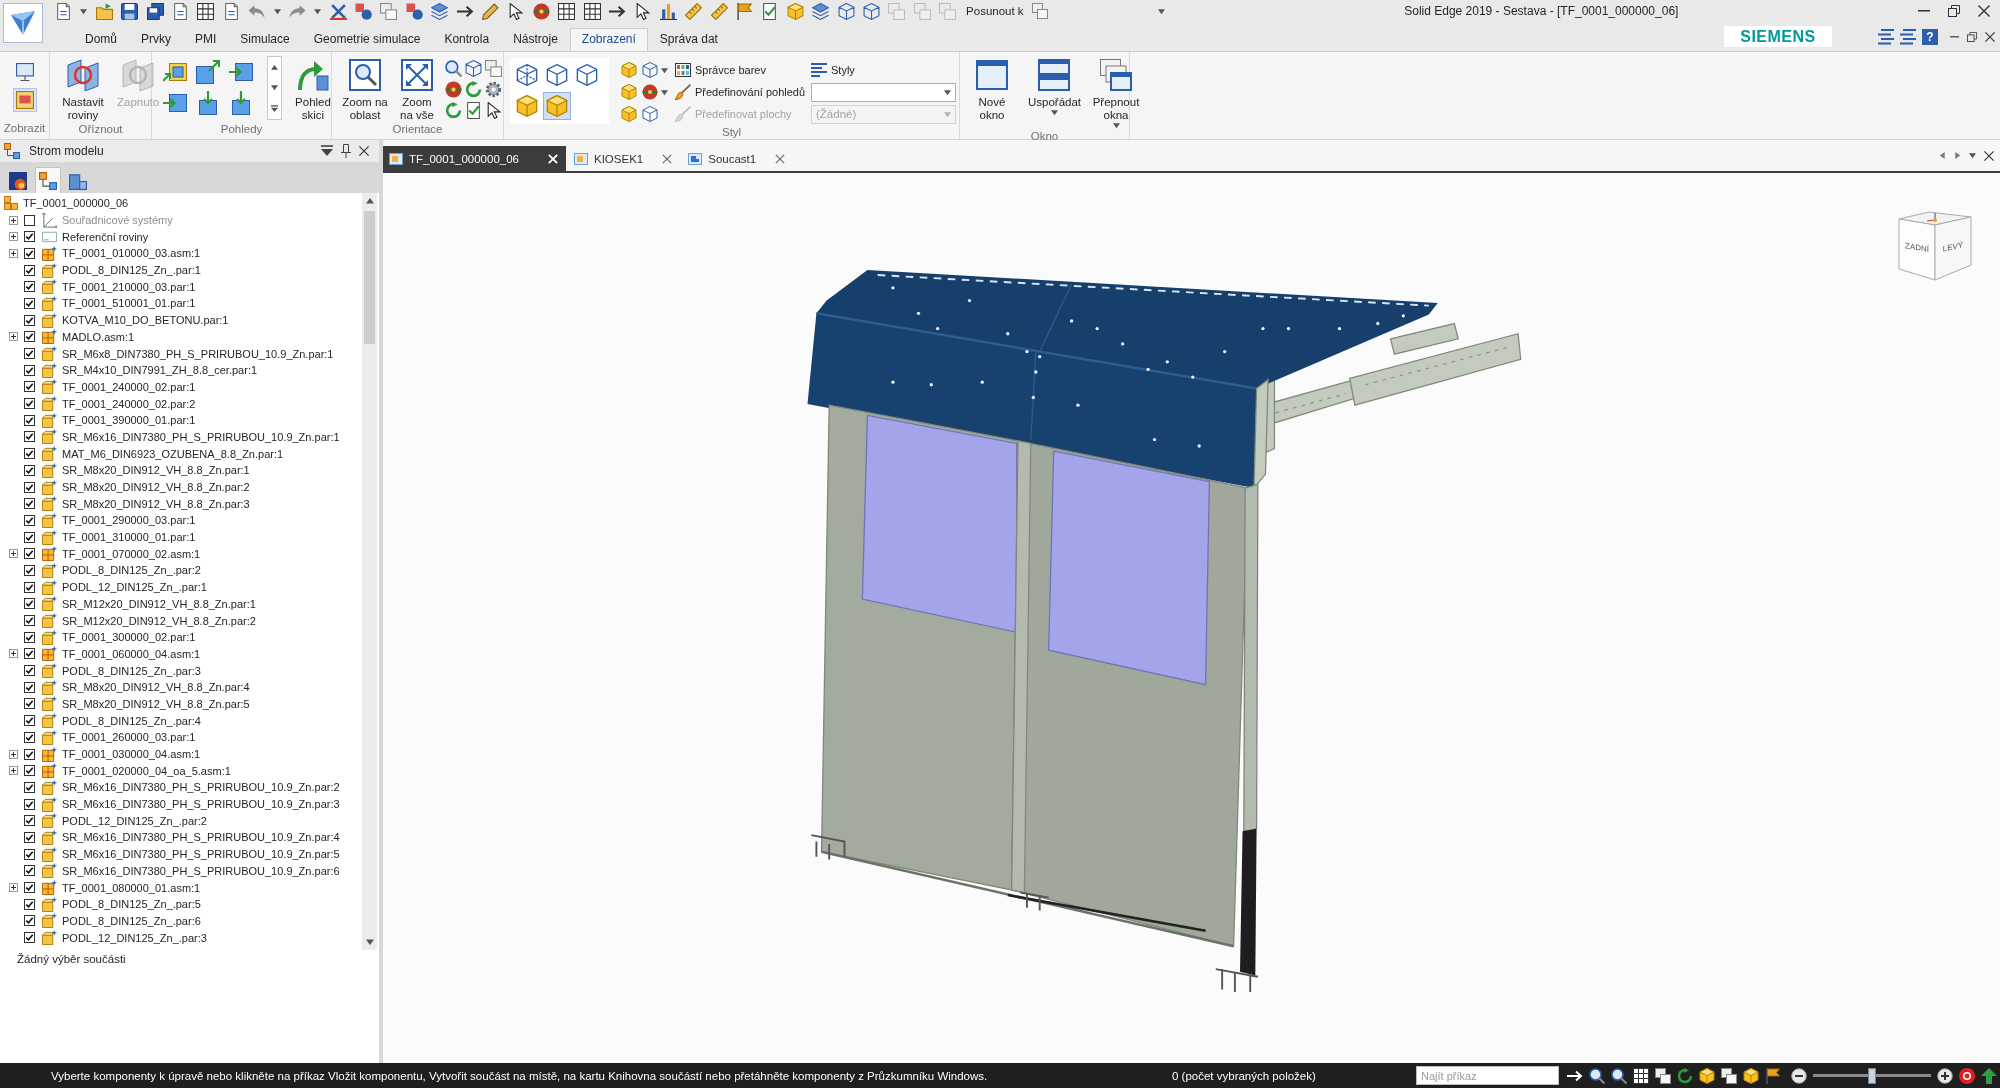  I want to click on tree-item: PODL_8_DIN125_Zn_.par:5, so click(131, 904).